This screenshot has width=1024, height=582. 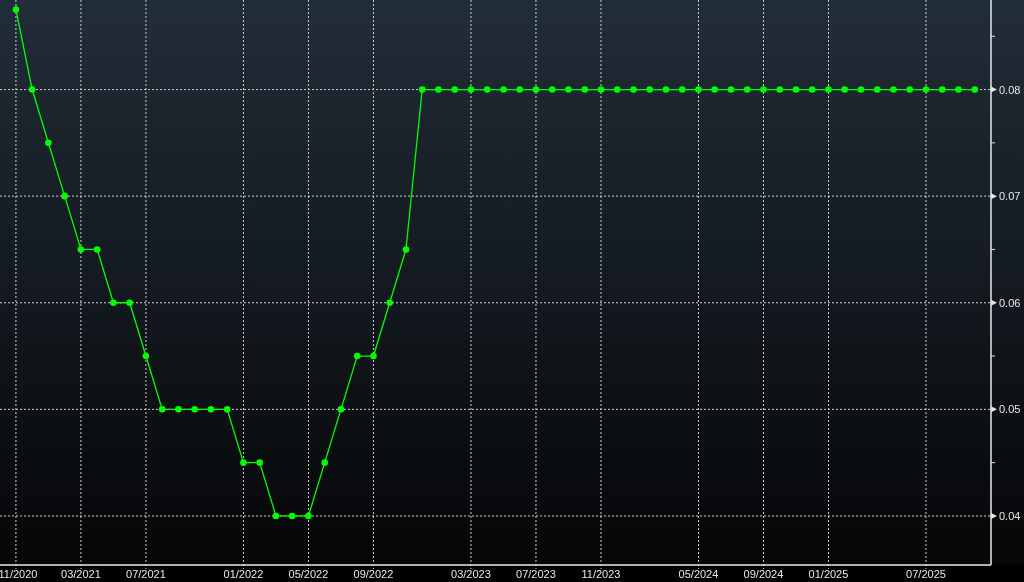 I want to click on axis-label: 03/2021, so click(x=81, y=574).